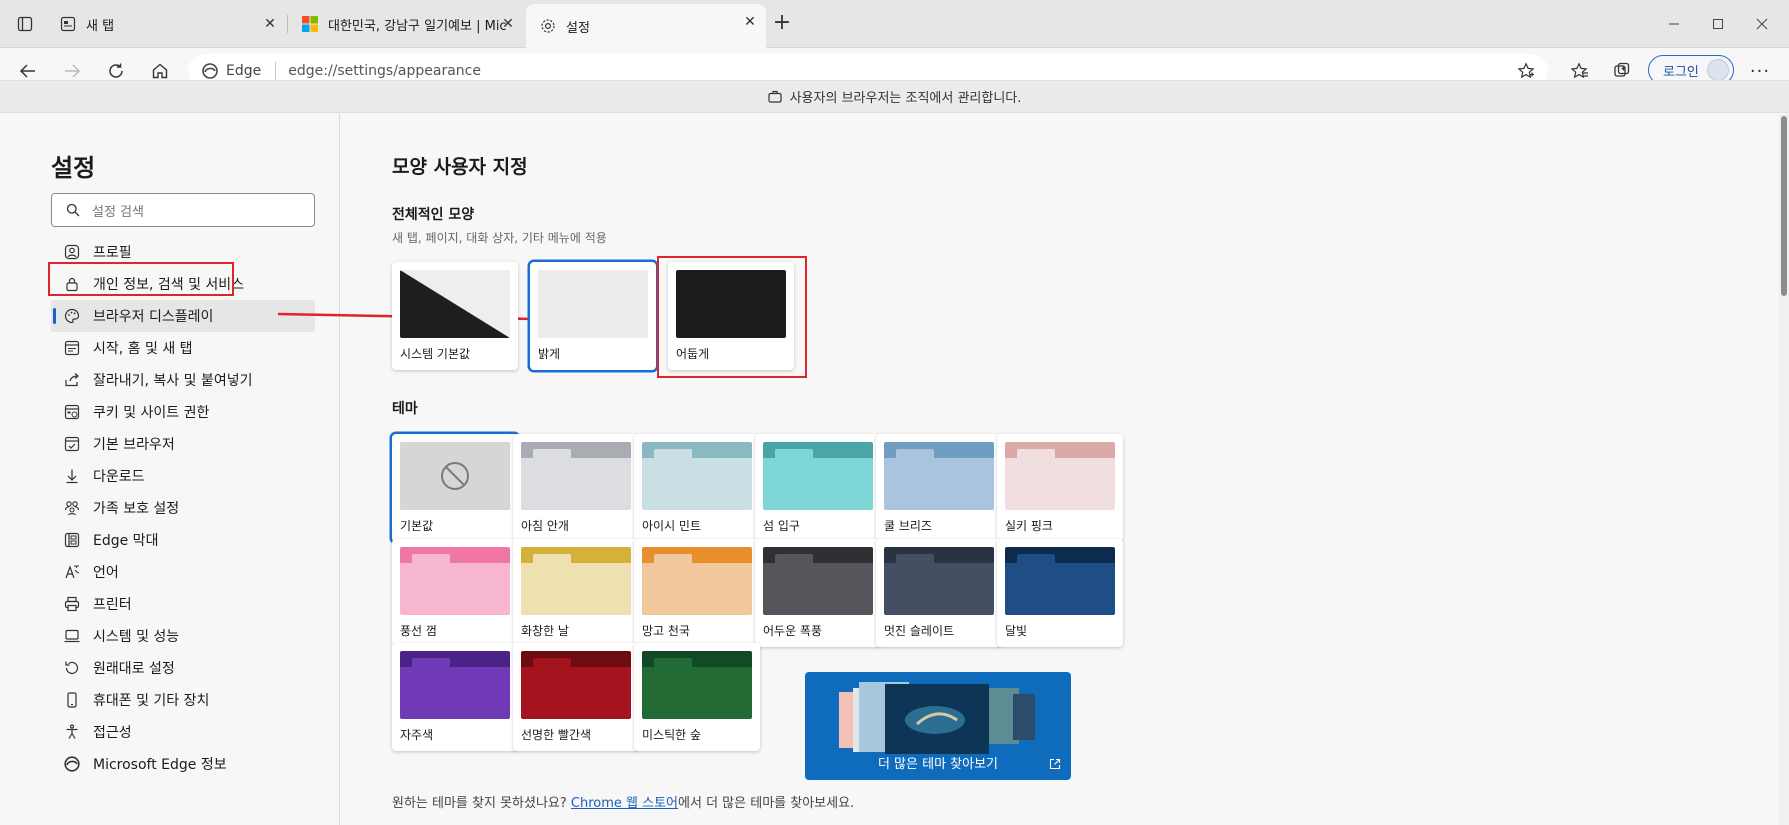 The height and width of the screenshot is (825, 1789). What do you see at coordinates (183, 444) in the screenshot?
I see `sidebar-item-default-browser: 기본 브라우저` at bounding box center [183, 444].